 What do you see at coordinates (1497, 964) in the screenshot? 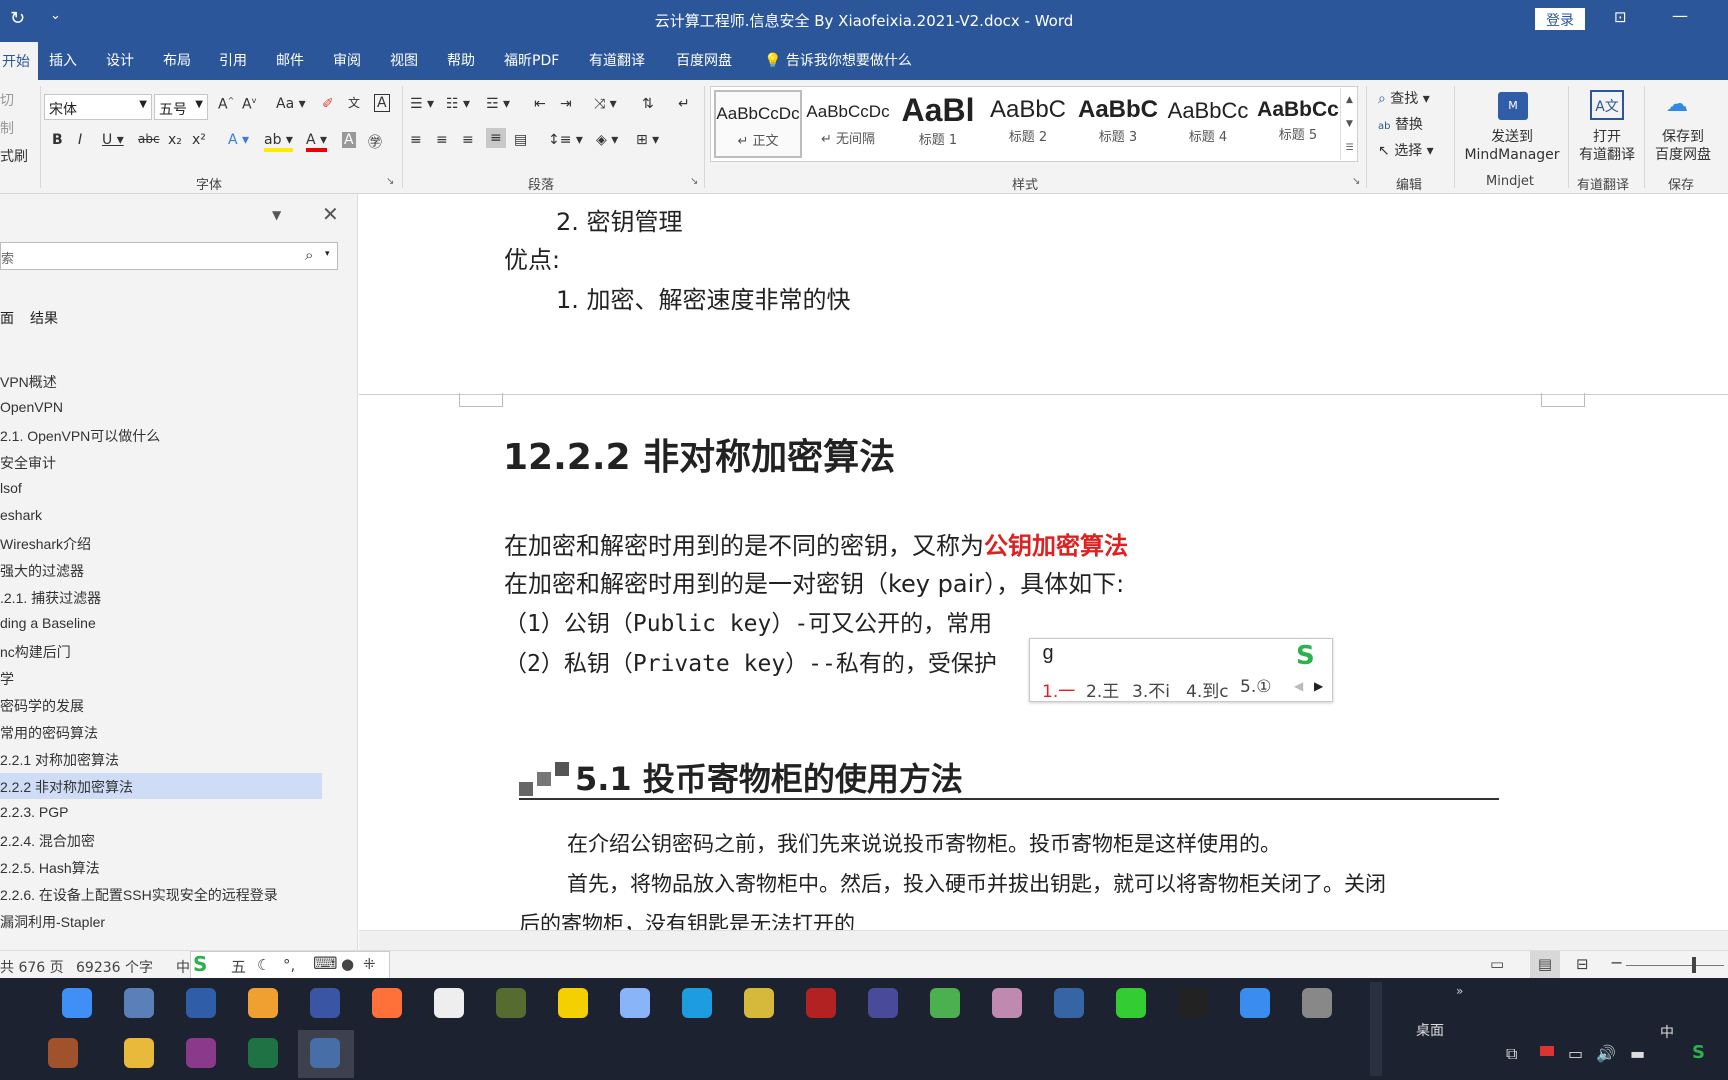
I see `read-mode-icon: ▭` at bounding box center [1497, 964].